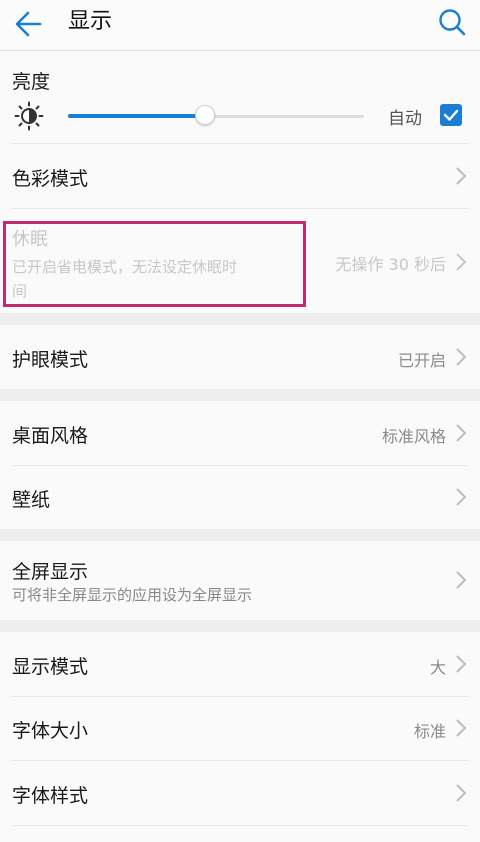  What do you see at coordinates (90, 21) in the screenshot?
I see `page-title: 显示` at bounding box center [90, 21].